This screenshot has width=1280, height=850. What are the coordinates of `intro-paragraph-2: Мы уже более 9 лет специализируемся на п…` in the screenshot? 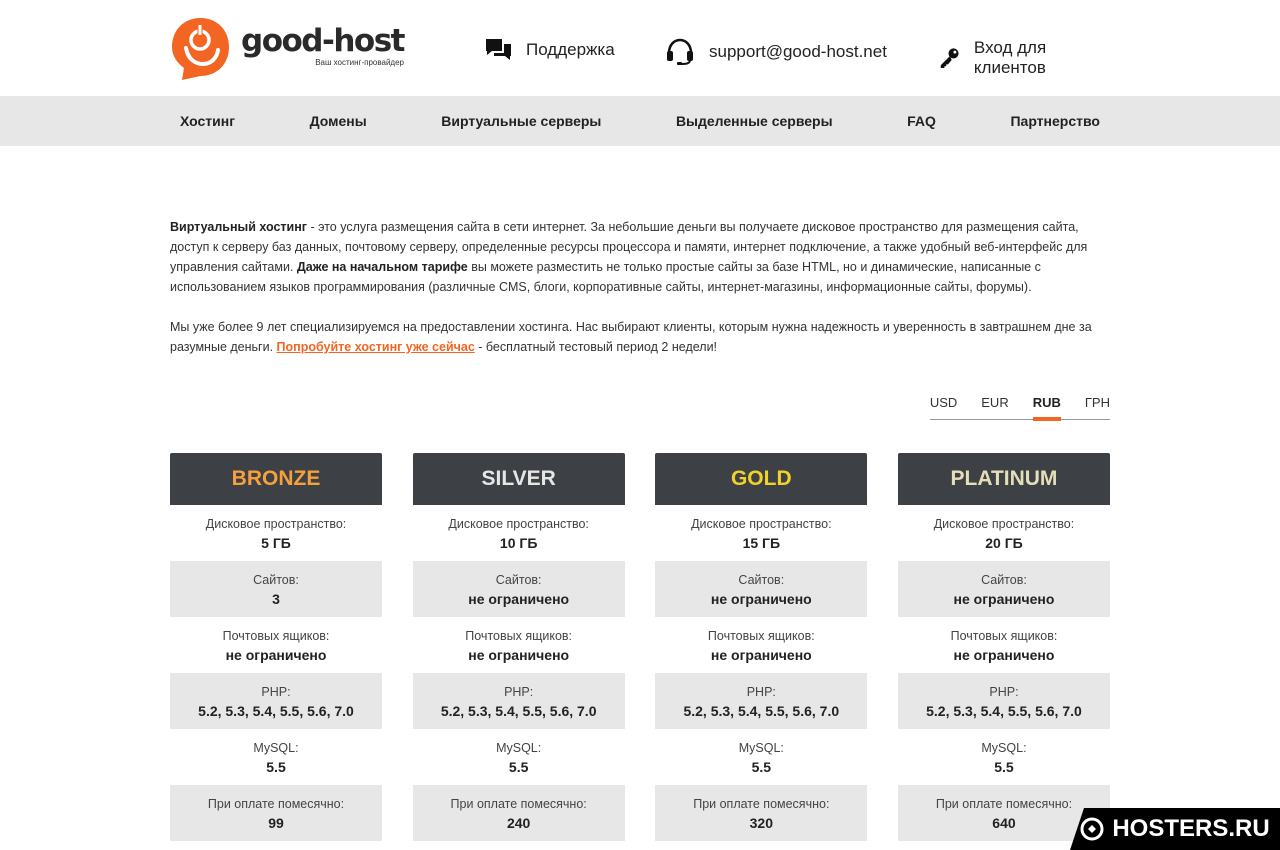 It's located at (640, 337).